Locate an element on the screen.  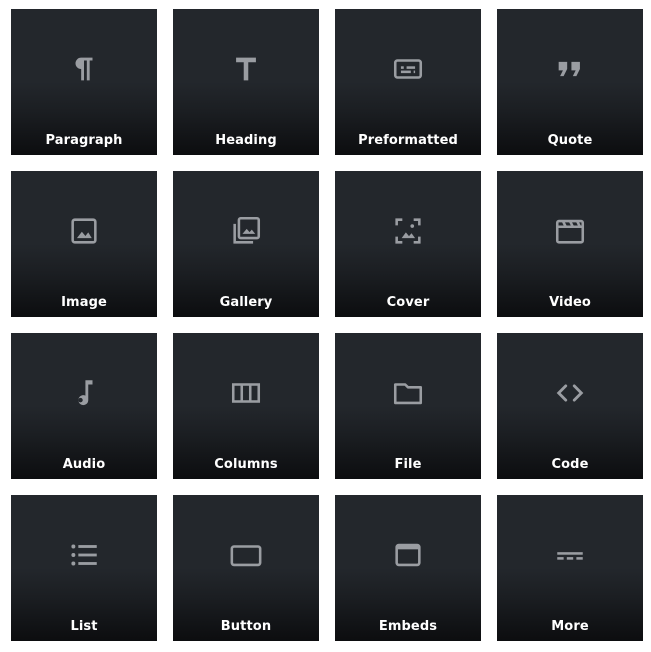
block-tile-list: List is located at coordinates (84, 568).